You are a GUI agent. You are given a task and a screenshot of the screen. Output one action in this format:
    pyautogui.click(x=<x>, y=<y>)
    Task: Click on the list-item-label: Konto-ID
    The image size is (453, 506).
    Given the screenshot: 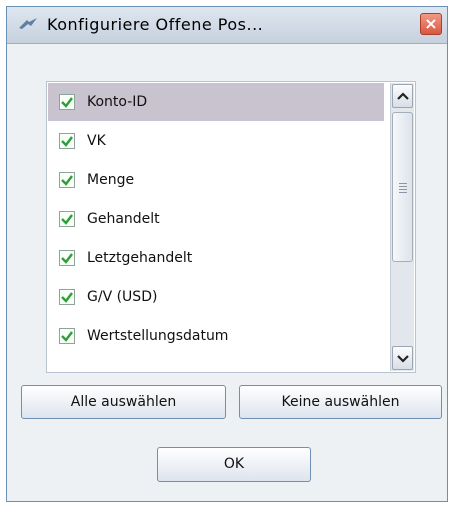 What is the action you would take?
    pyautogui.click(x=117, y=102)
    